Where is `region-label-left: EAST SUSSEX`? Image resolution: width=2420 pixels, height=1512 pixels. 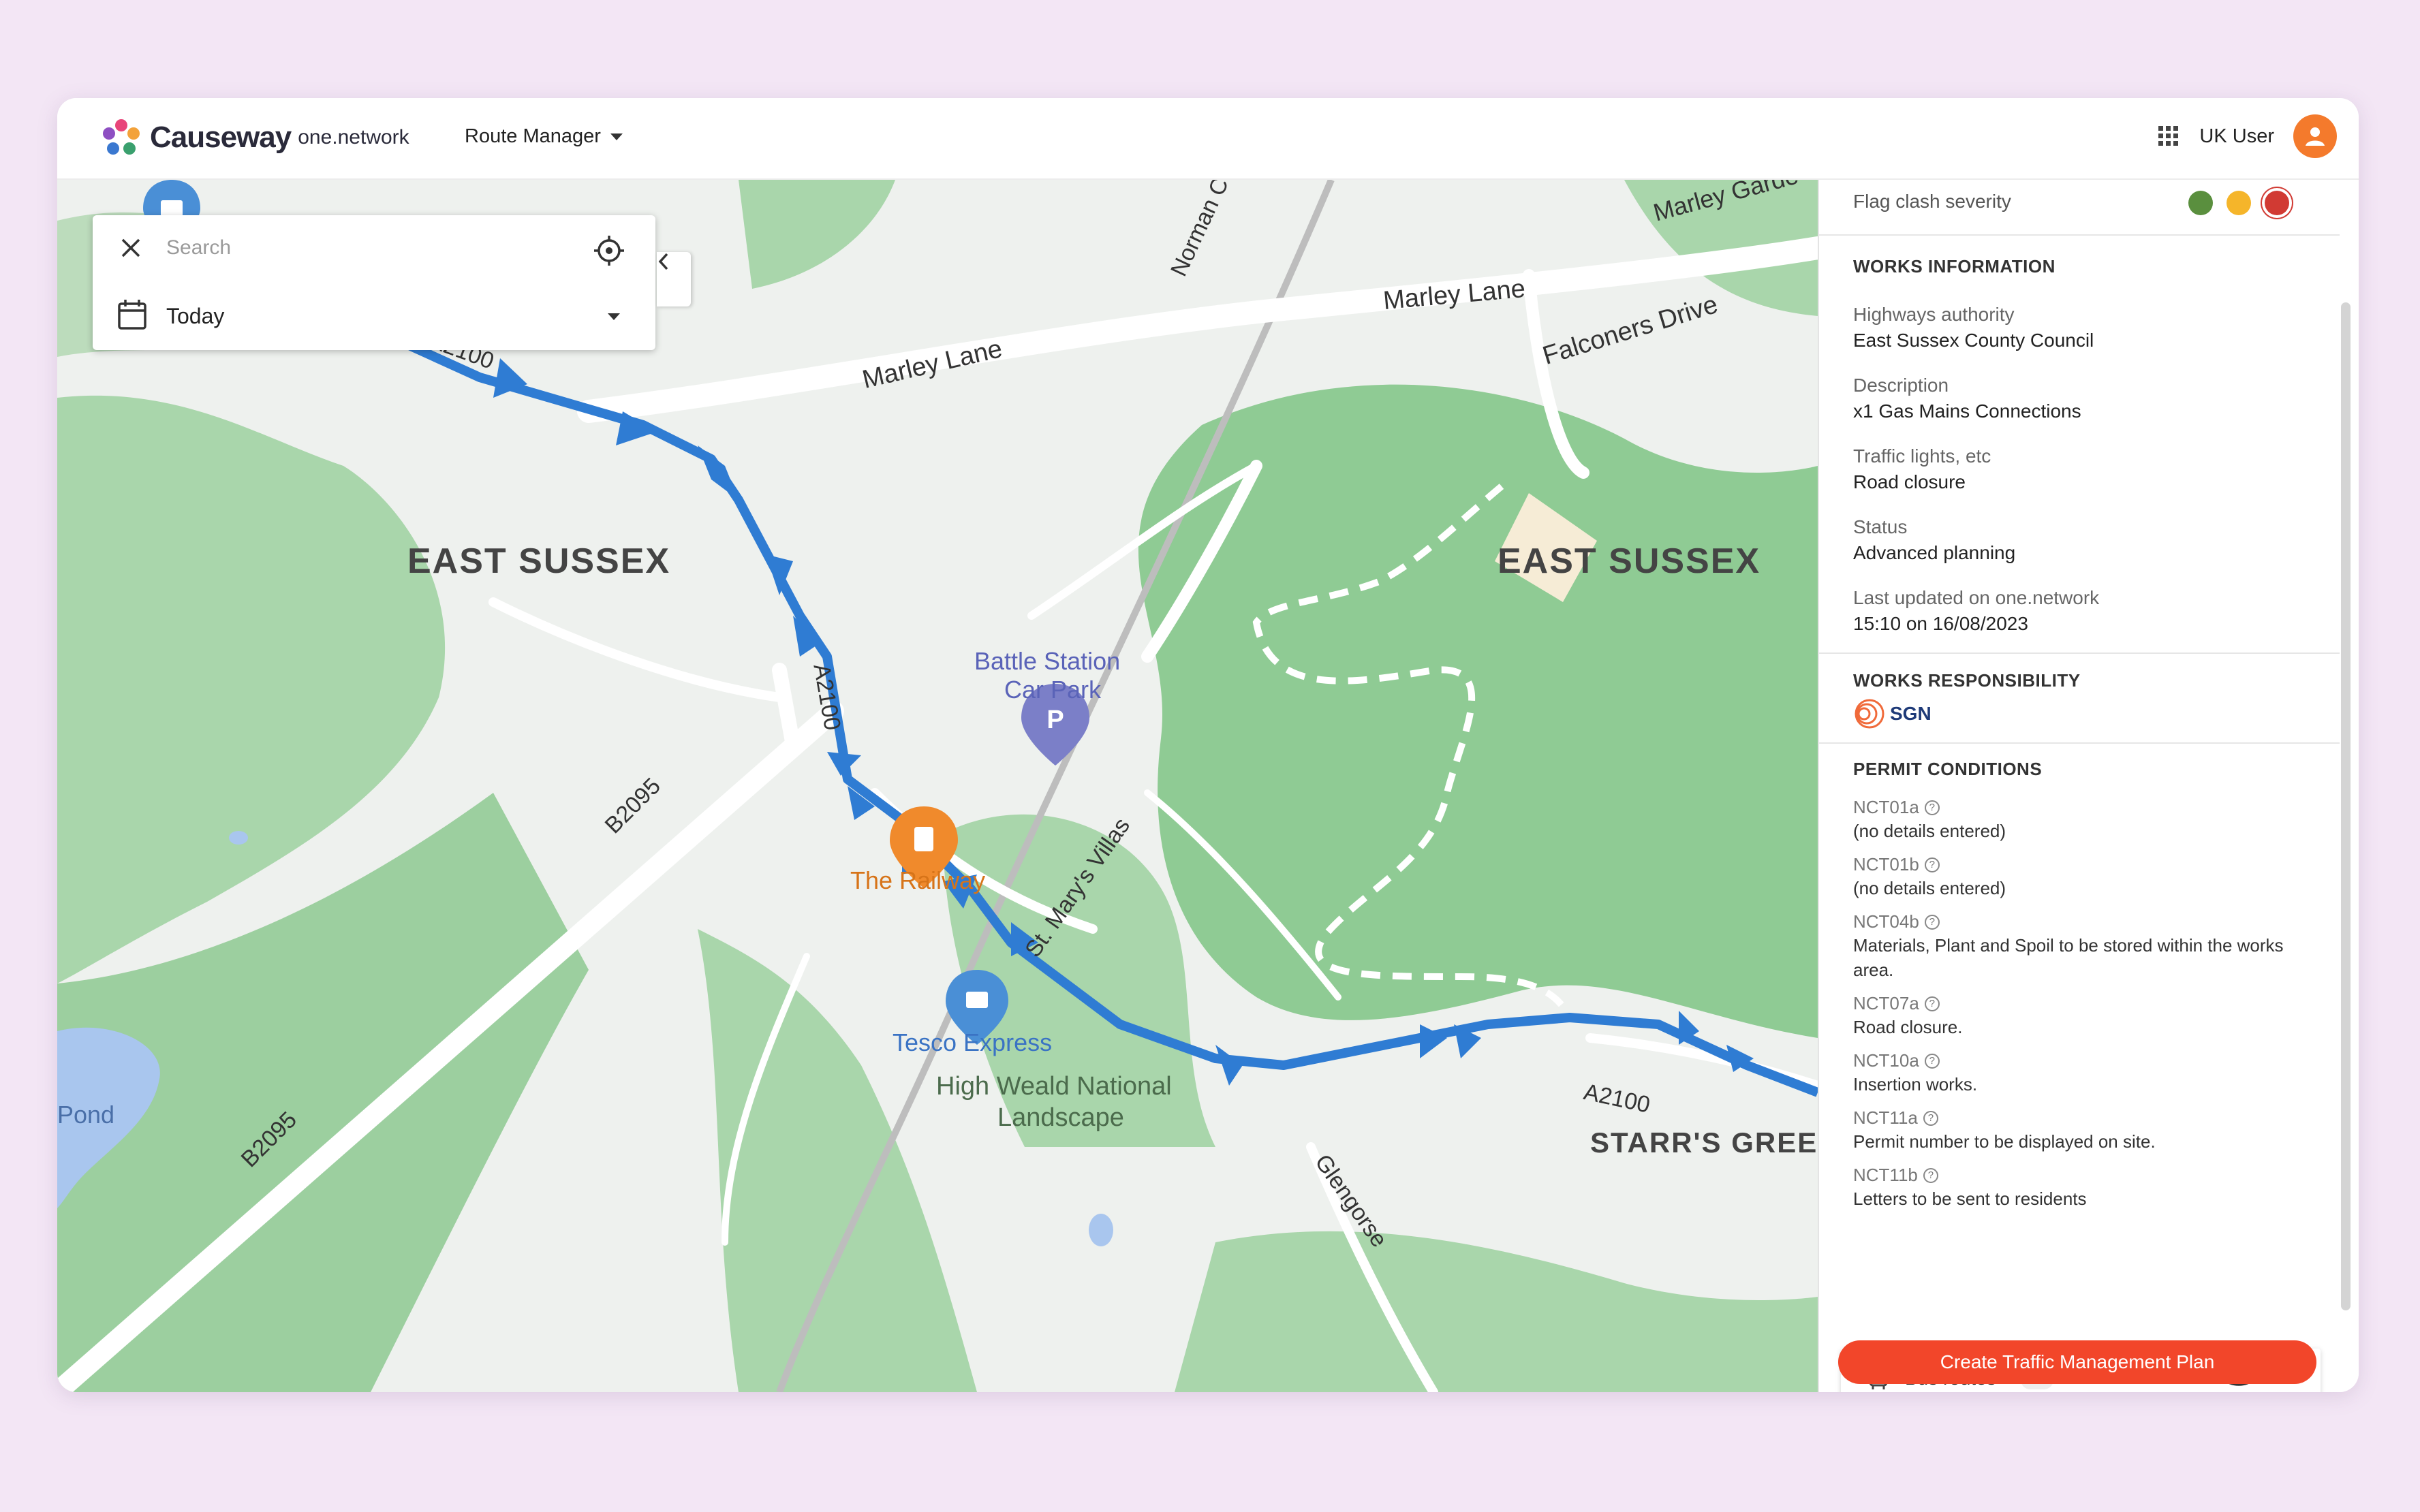 region-label-left: EAST SUSSEX is located at coordinates (539, 561).